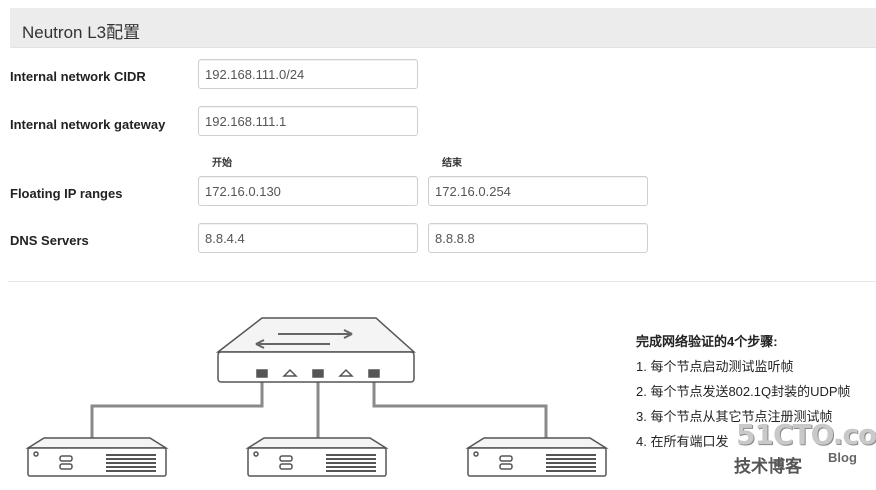  Describe the element at coordinates (442, 281) in the screenshot. I see `section-divider` at that location.